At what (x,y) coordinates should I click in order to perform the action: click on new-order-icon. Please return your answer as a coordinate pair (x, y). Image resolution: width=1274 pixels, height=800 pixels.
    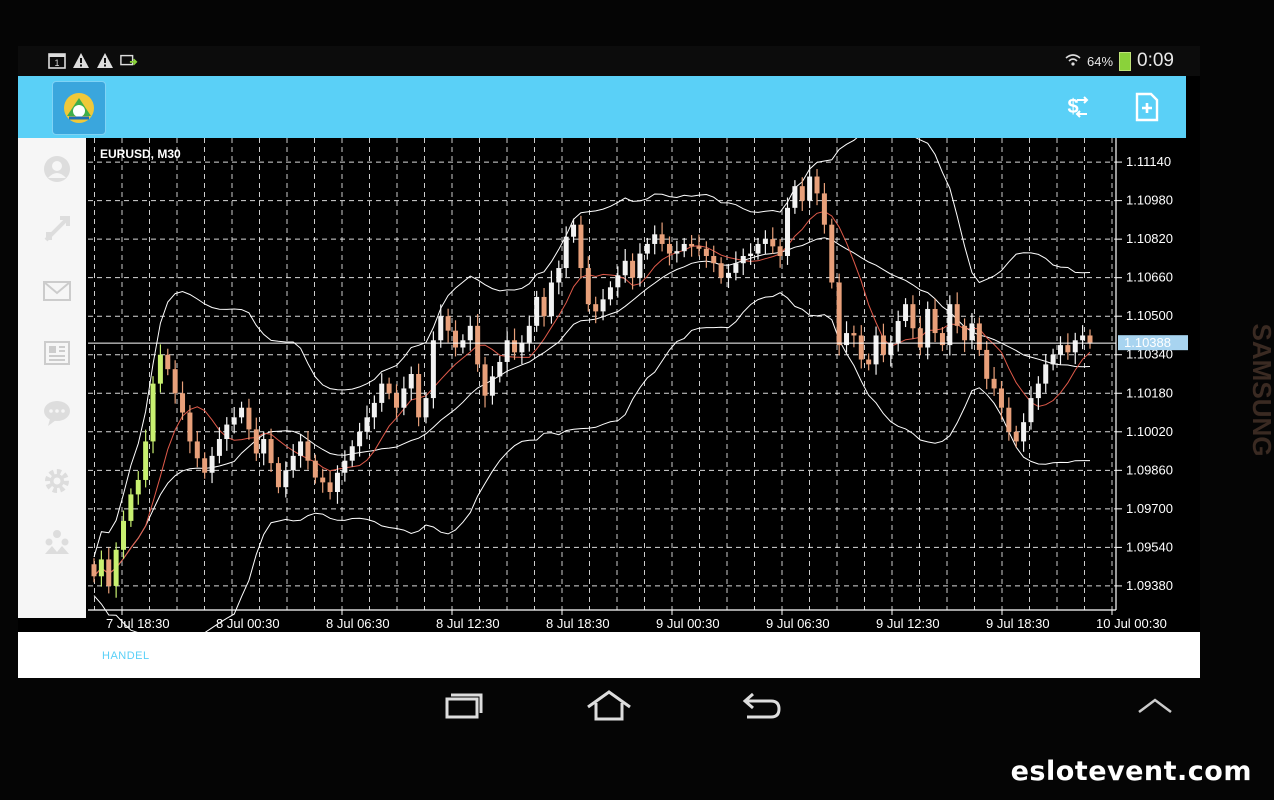
    Looking at the image, I should click on (1147, 107).